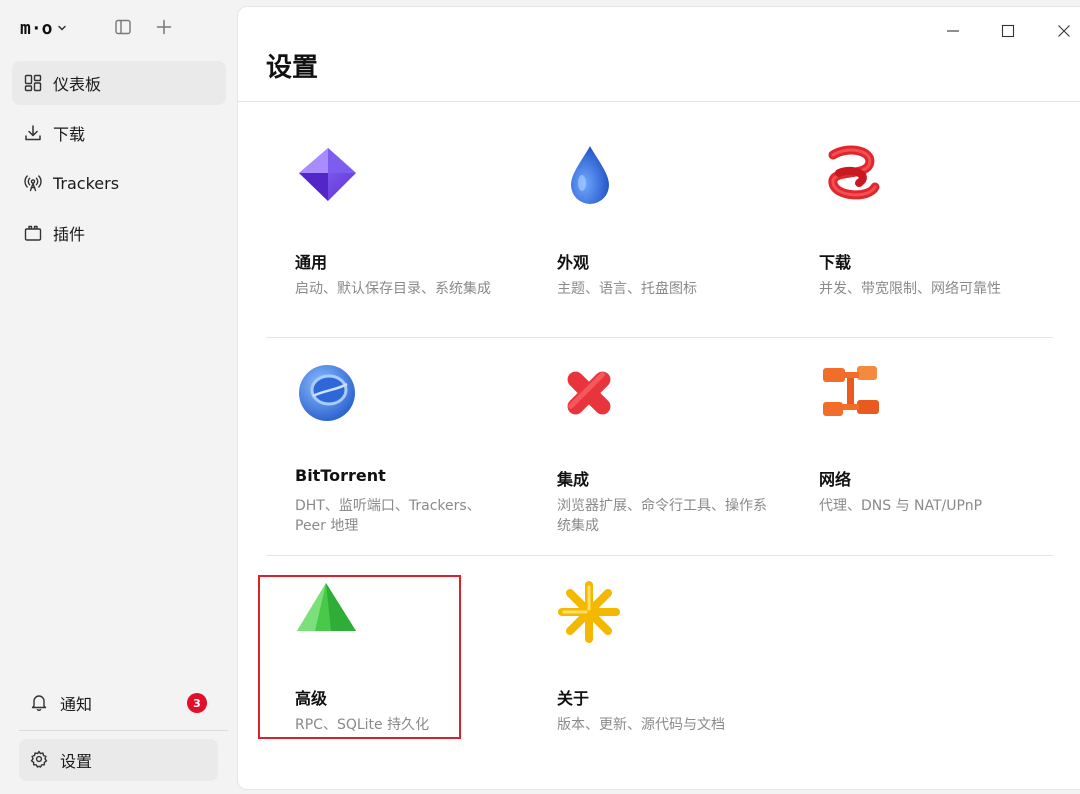 This screenshot has width=1080, height=794. I want to click on sidebar-item-trackers: Trackers, so click(119, 183).